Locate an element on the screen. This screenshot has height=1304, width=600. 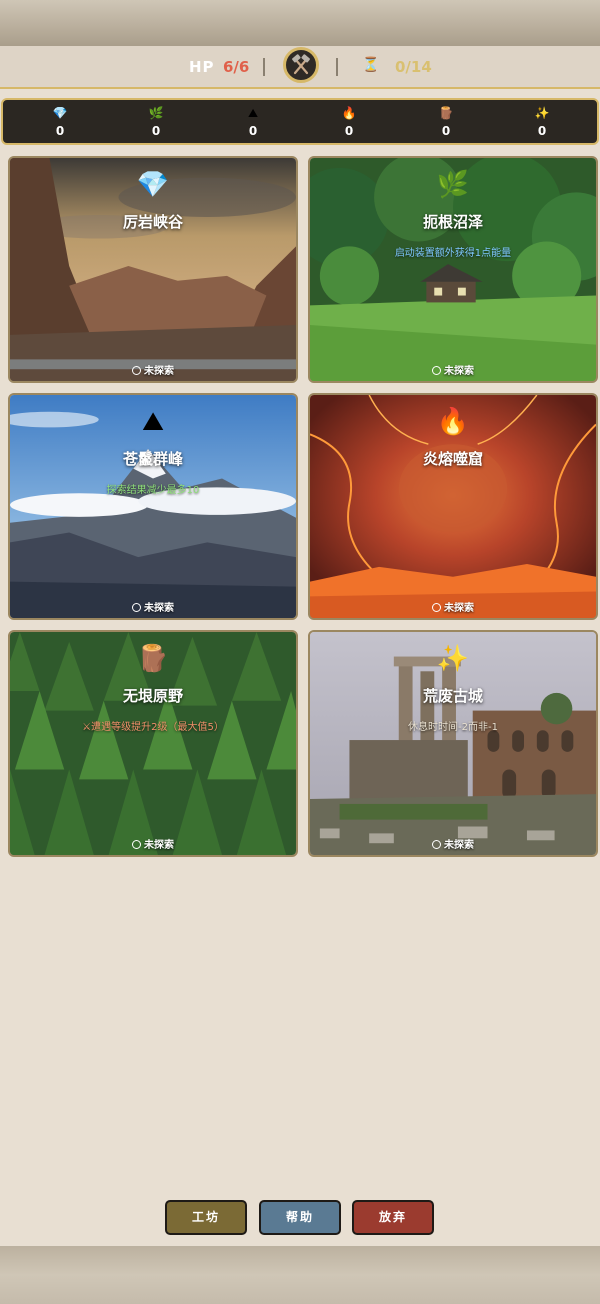
location-effect: 探索结果减少最多10 is located at coordinates (153, 490).